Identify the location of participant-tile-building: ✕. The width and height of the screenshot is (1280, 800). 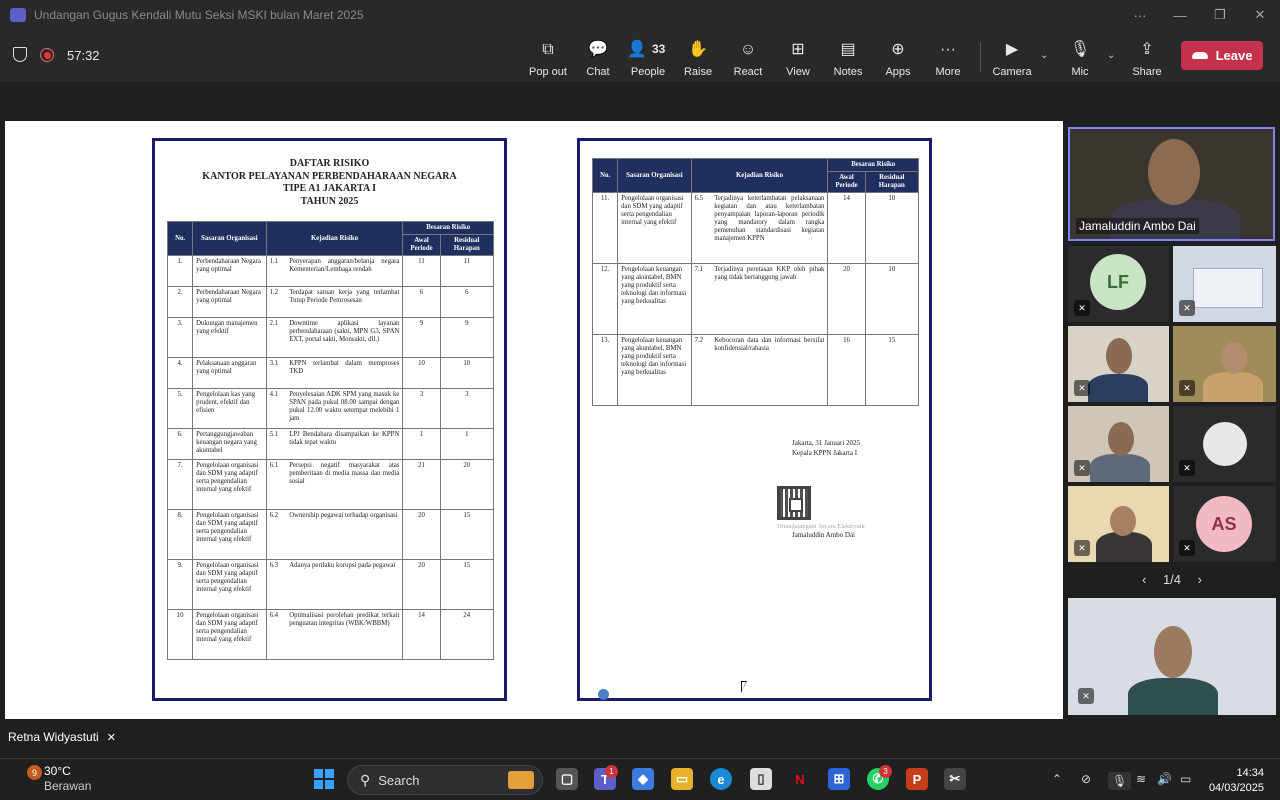
(1224, 284).